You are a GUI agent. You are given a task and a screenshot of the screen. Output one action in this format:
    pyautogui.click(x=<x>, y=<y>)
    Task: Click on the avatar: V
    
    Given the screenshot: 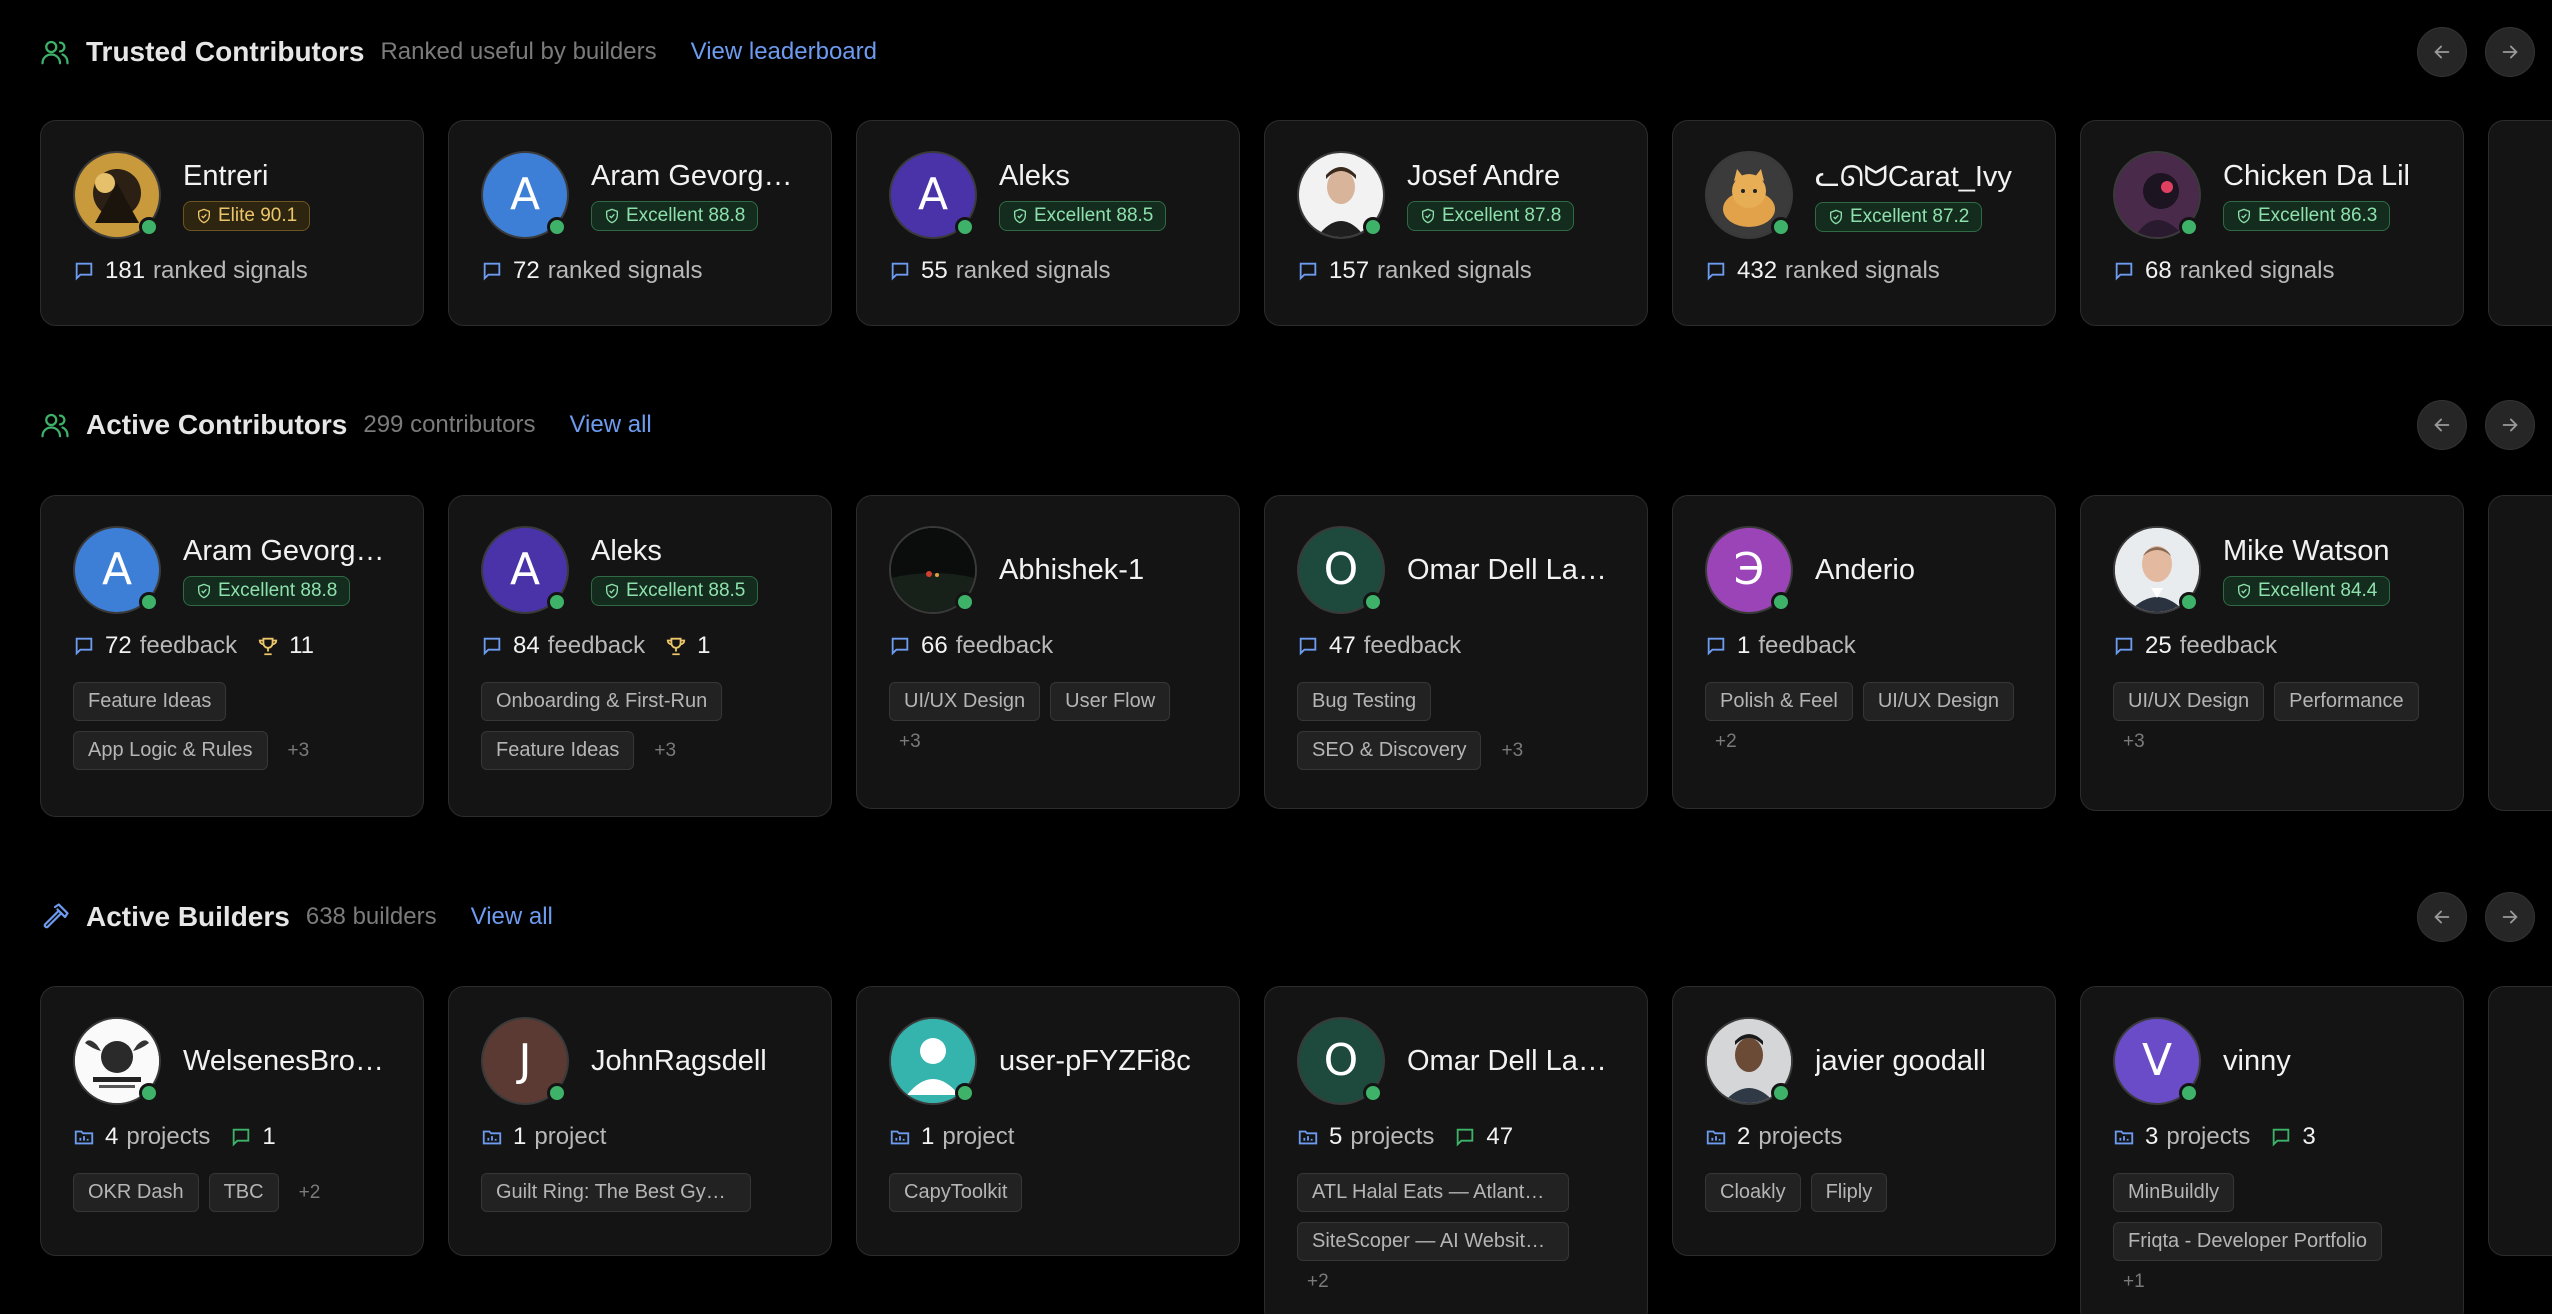 What is the action you would take?
    pyautogui.click(x=2157, y=1061)
    